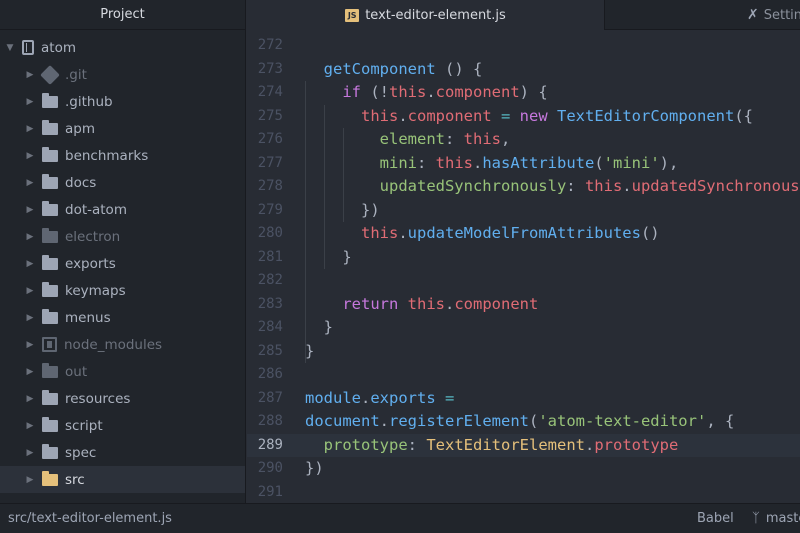  Describe the element at coordinates (265, 492) in the screenshot. I see `line-number: 291` at that location.